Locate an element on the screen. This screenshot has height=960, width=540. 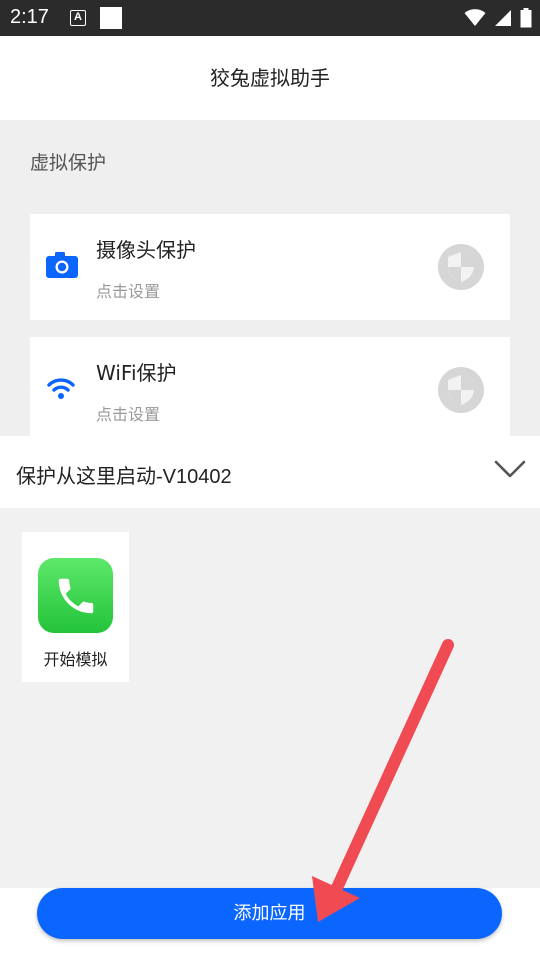
system-icons is located at coordinates (498, 18).